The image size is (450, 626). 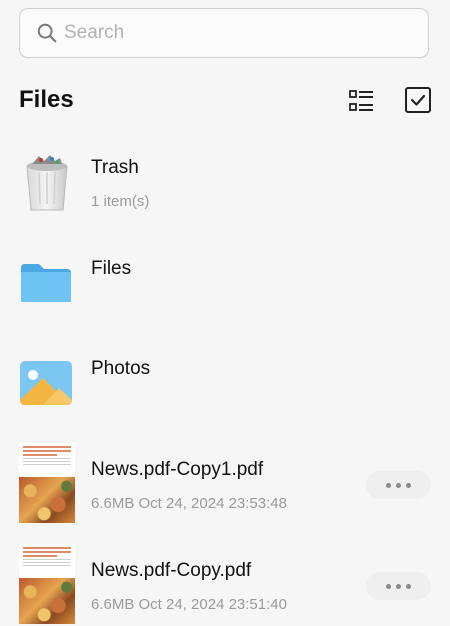 I want to click on list-item-photos: Photos, so click(x=225, y=382).